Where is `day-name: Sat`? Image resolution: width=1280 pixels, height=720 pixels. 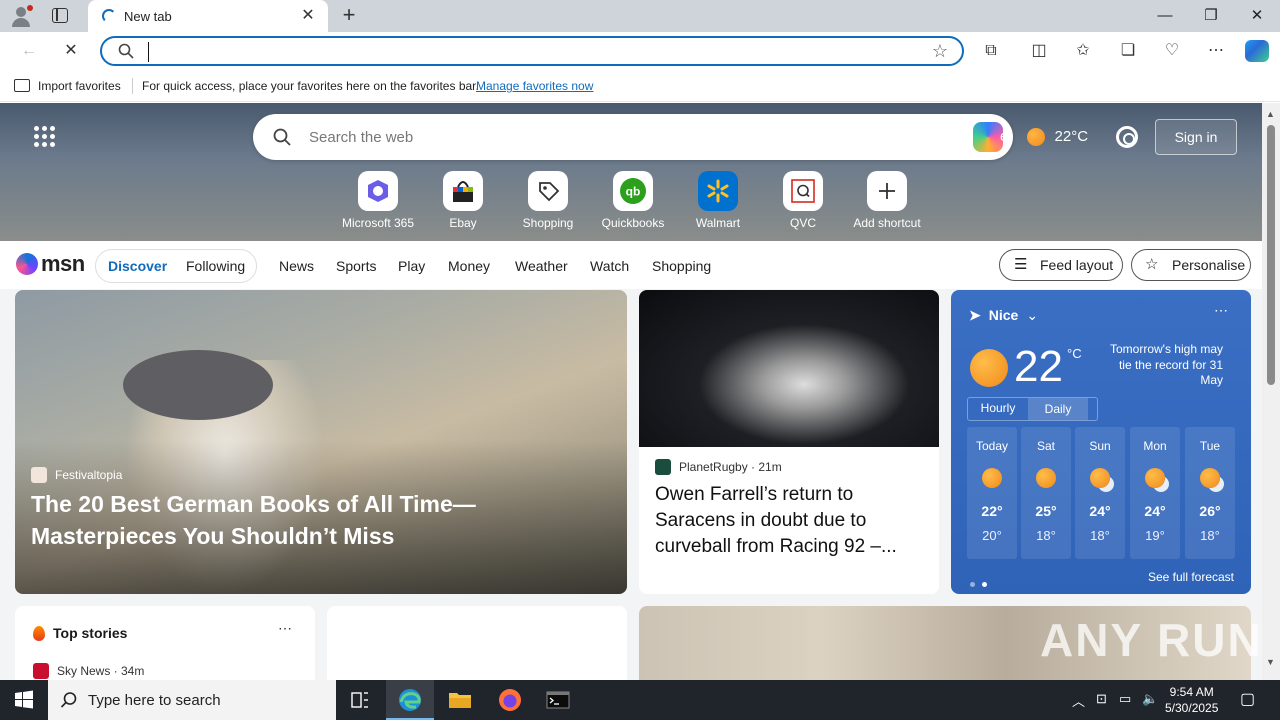 day-name: Sat is located at coordinates (1045, 446).